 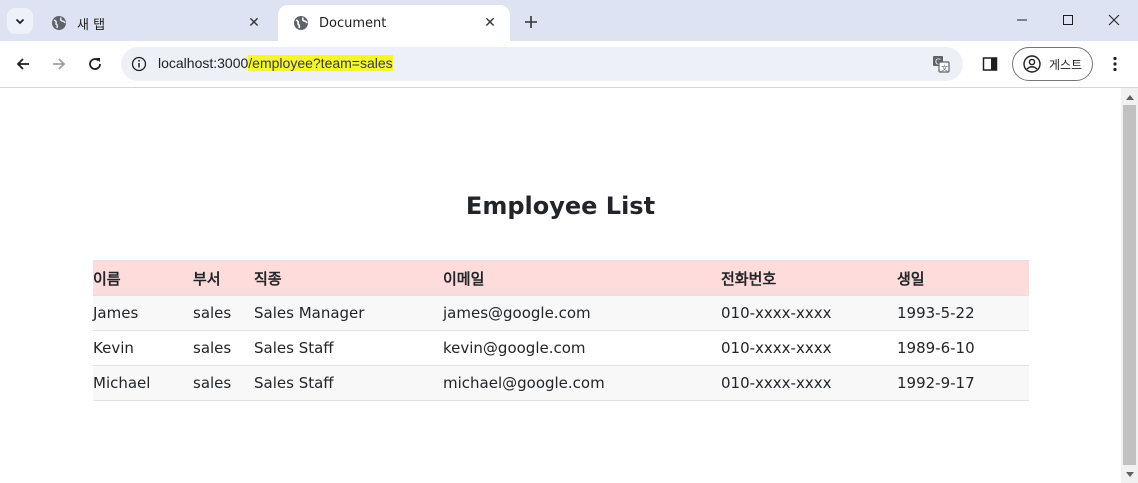 What do you see at coordinates (143, 348) in the screenshot?
I see `cell-name: Kevin` at bounding box center [143, 348].